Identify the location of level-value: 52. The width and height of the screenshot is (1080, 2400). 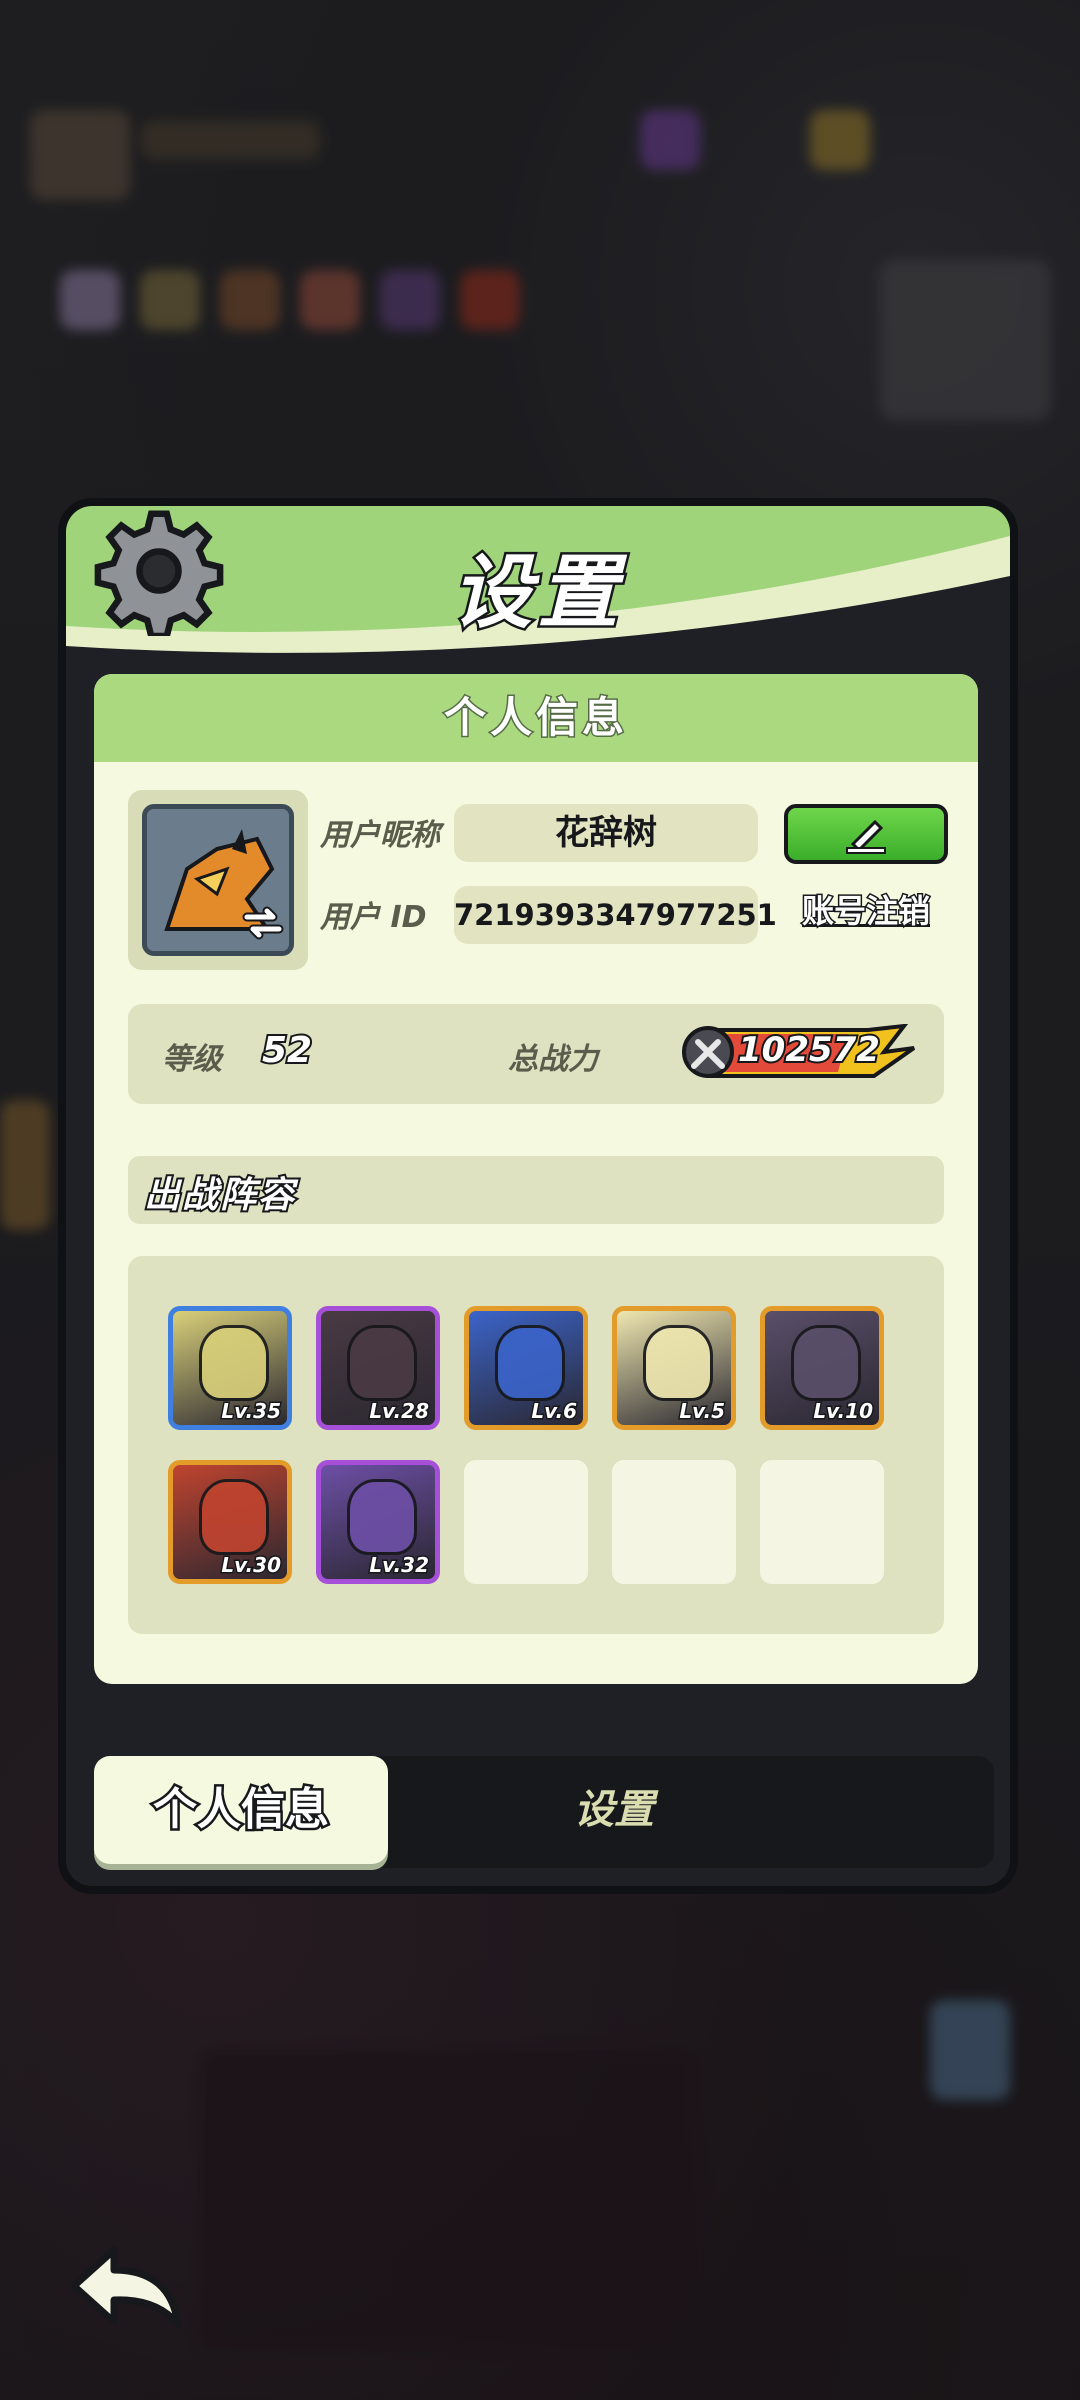
(287, 1050).